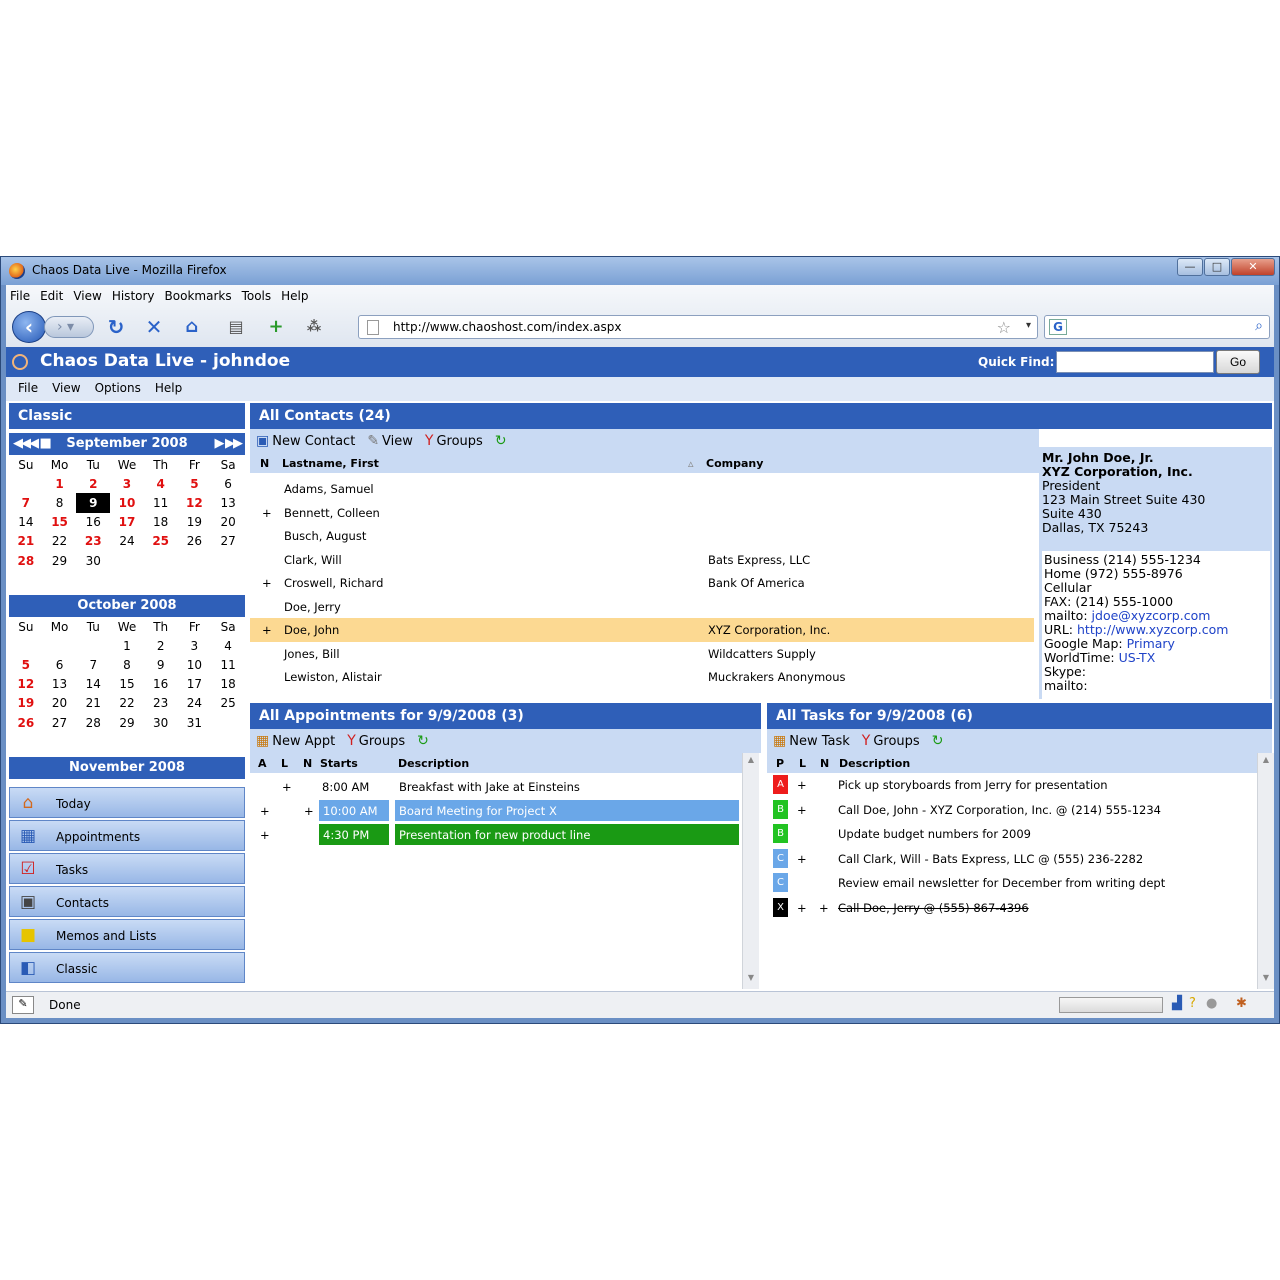  I want to click on calendar-day: 1, so click(127, 645).